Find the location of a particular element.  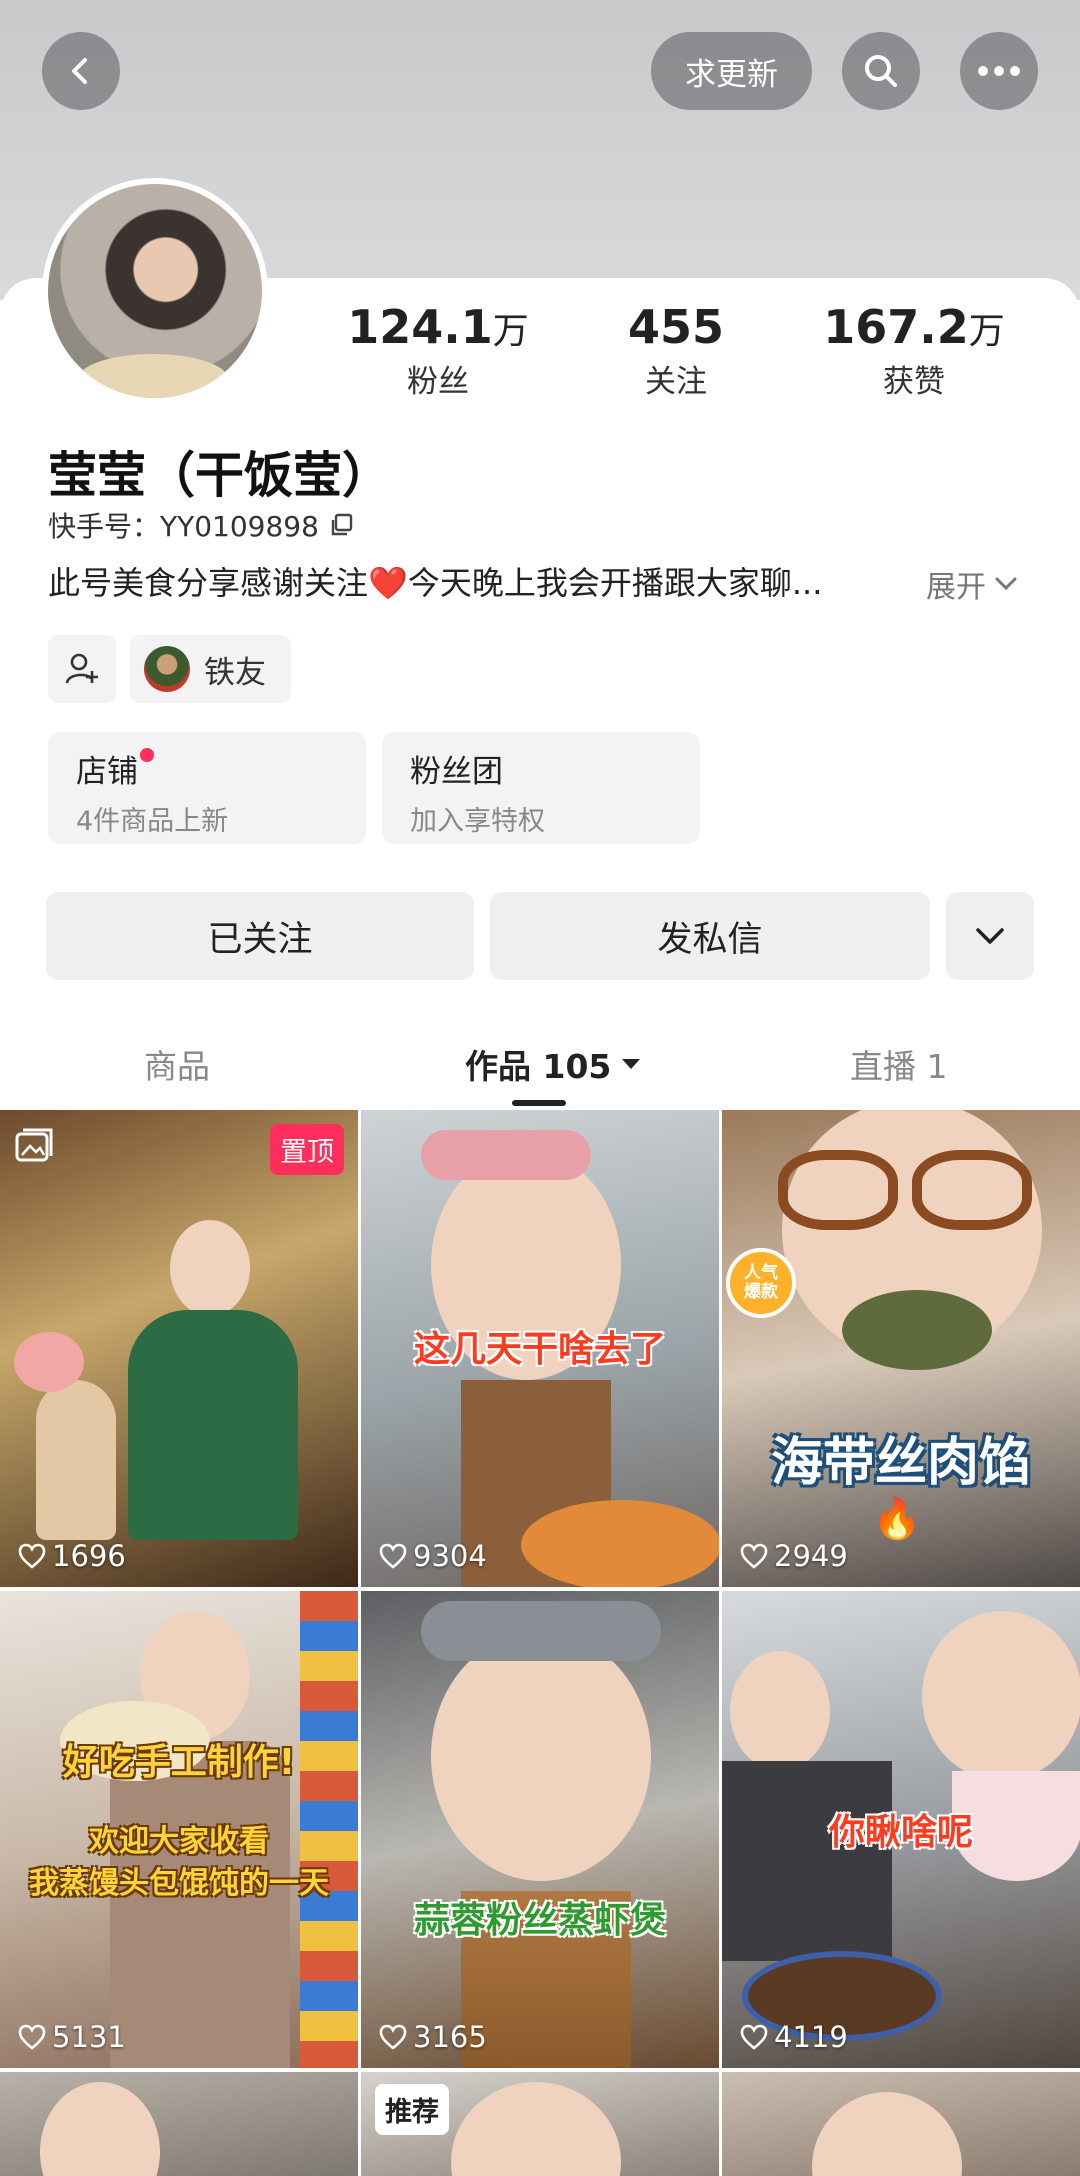

fans-label: 粉丝 is located at coordinates (438, 382).